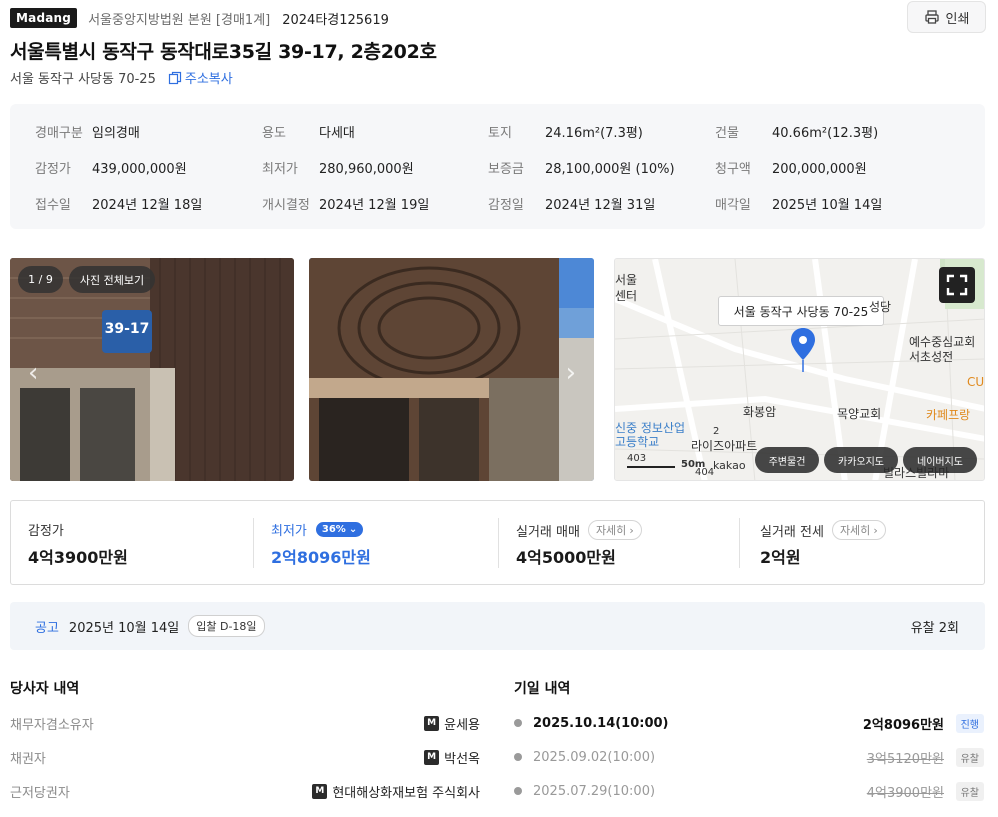 The image size is (998, 817). Describe the element at coordinates (45, 689) in the screenshot. I see `parties-title: 당사자 내역` at that location.